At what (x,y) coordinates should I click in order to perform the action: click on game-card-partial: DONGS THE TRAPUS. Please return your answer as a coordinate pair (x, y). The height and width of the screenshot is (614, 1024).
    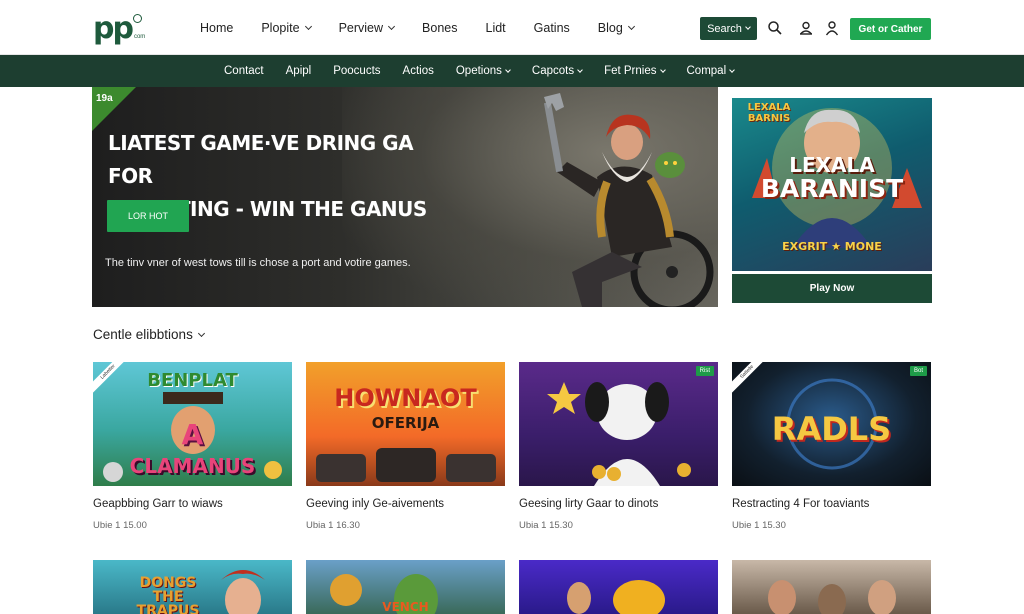
    Looking at the image, I should click on (192, 587).